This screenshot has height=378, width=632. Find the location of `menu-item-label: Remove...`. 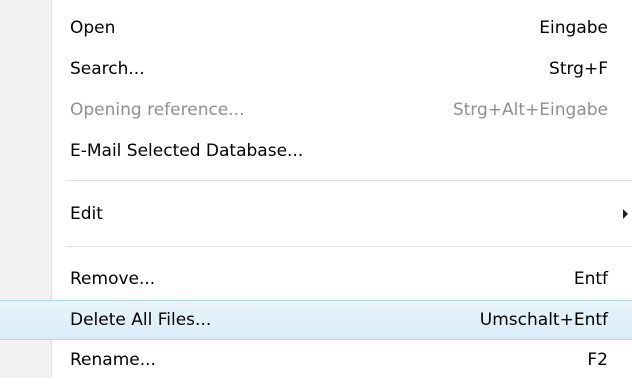

menu-item-label: Remove... is located at coordinates (113, 279).